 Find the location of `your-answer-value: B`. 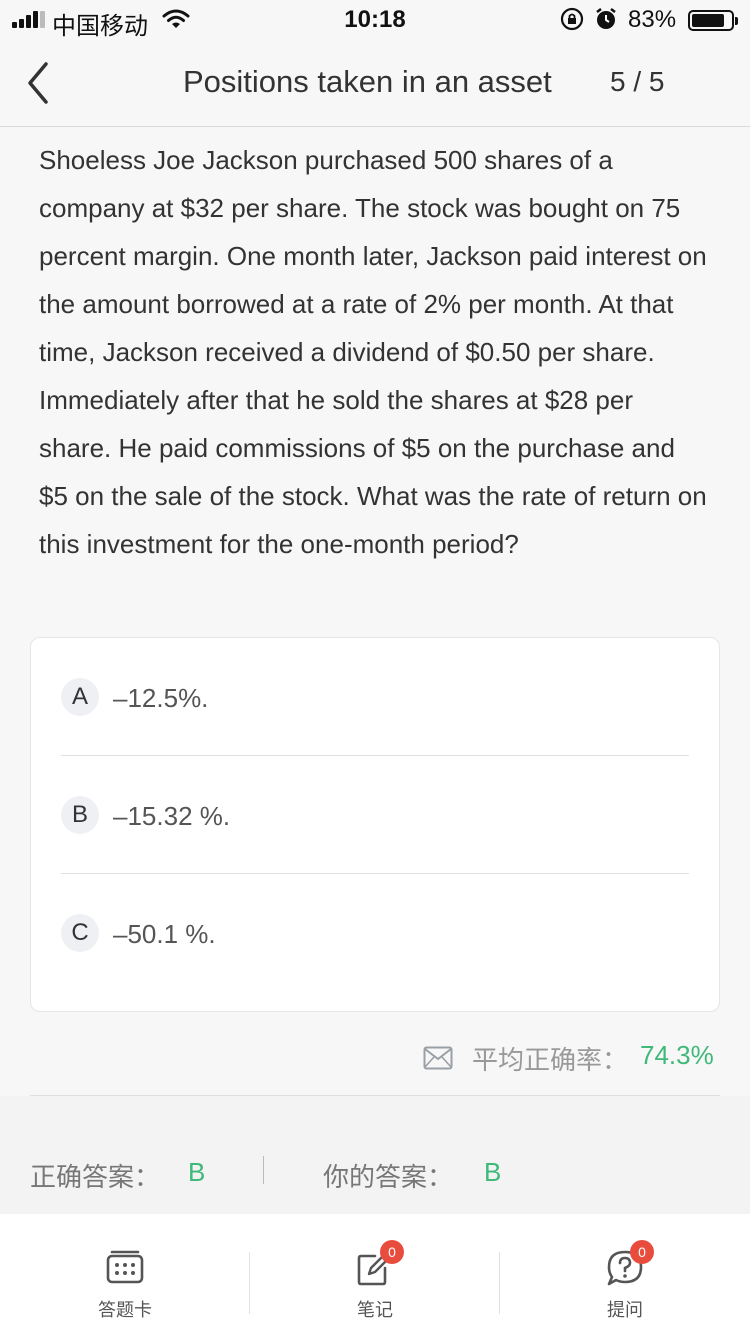

your-answer-value: B is located at coordinates (493, 1172).